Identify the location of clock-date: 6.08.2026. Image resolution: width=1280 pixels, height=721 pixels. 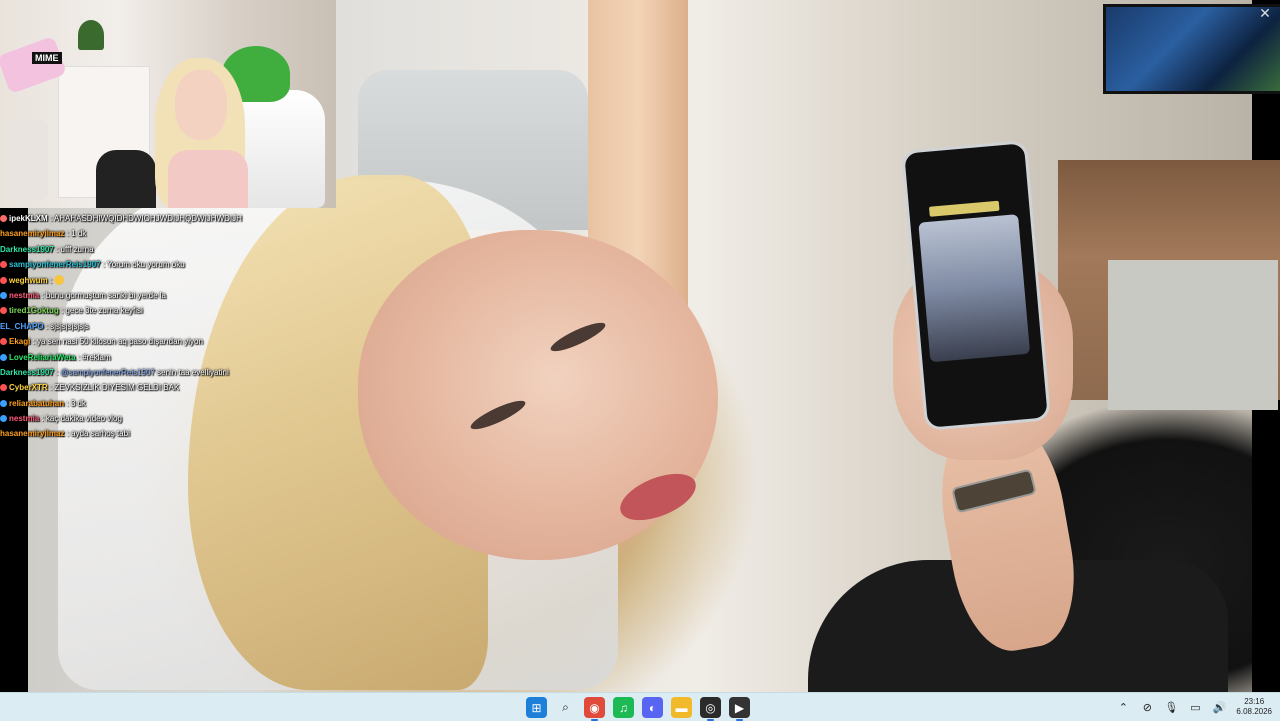
(1254, 711).